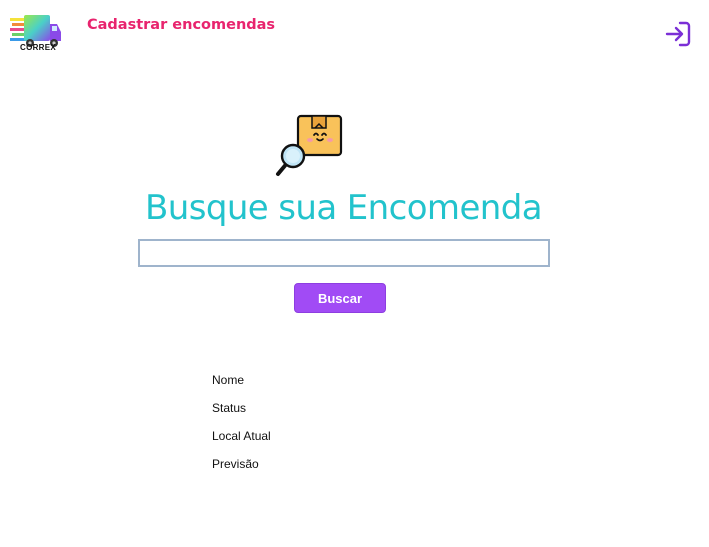 The height and width of the screenshot is (547, 709). Describe the element at coordinates (229, 408) in the screenshot. I see `result-label-status: Status` at that location.